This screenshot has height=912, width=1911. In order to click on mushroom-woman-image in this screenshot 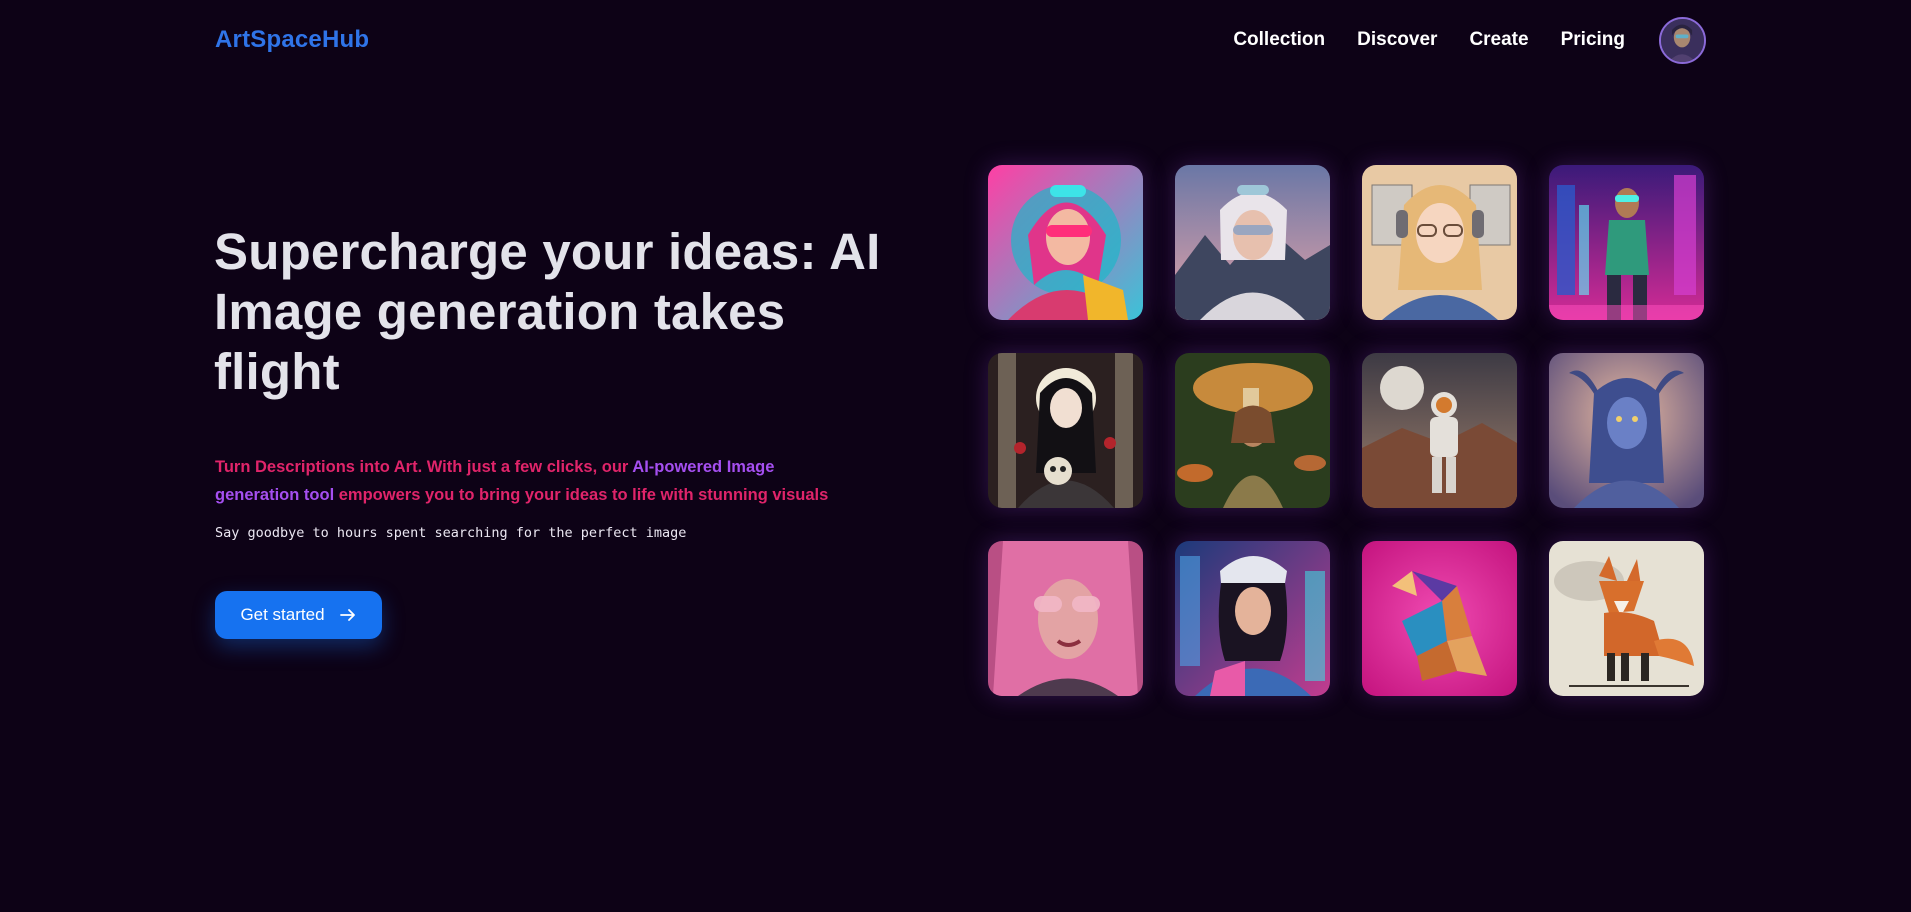, I will do `click(1252, 430)`.